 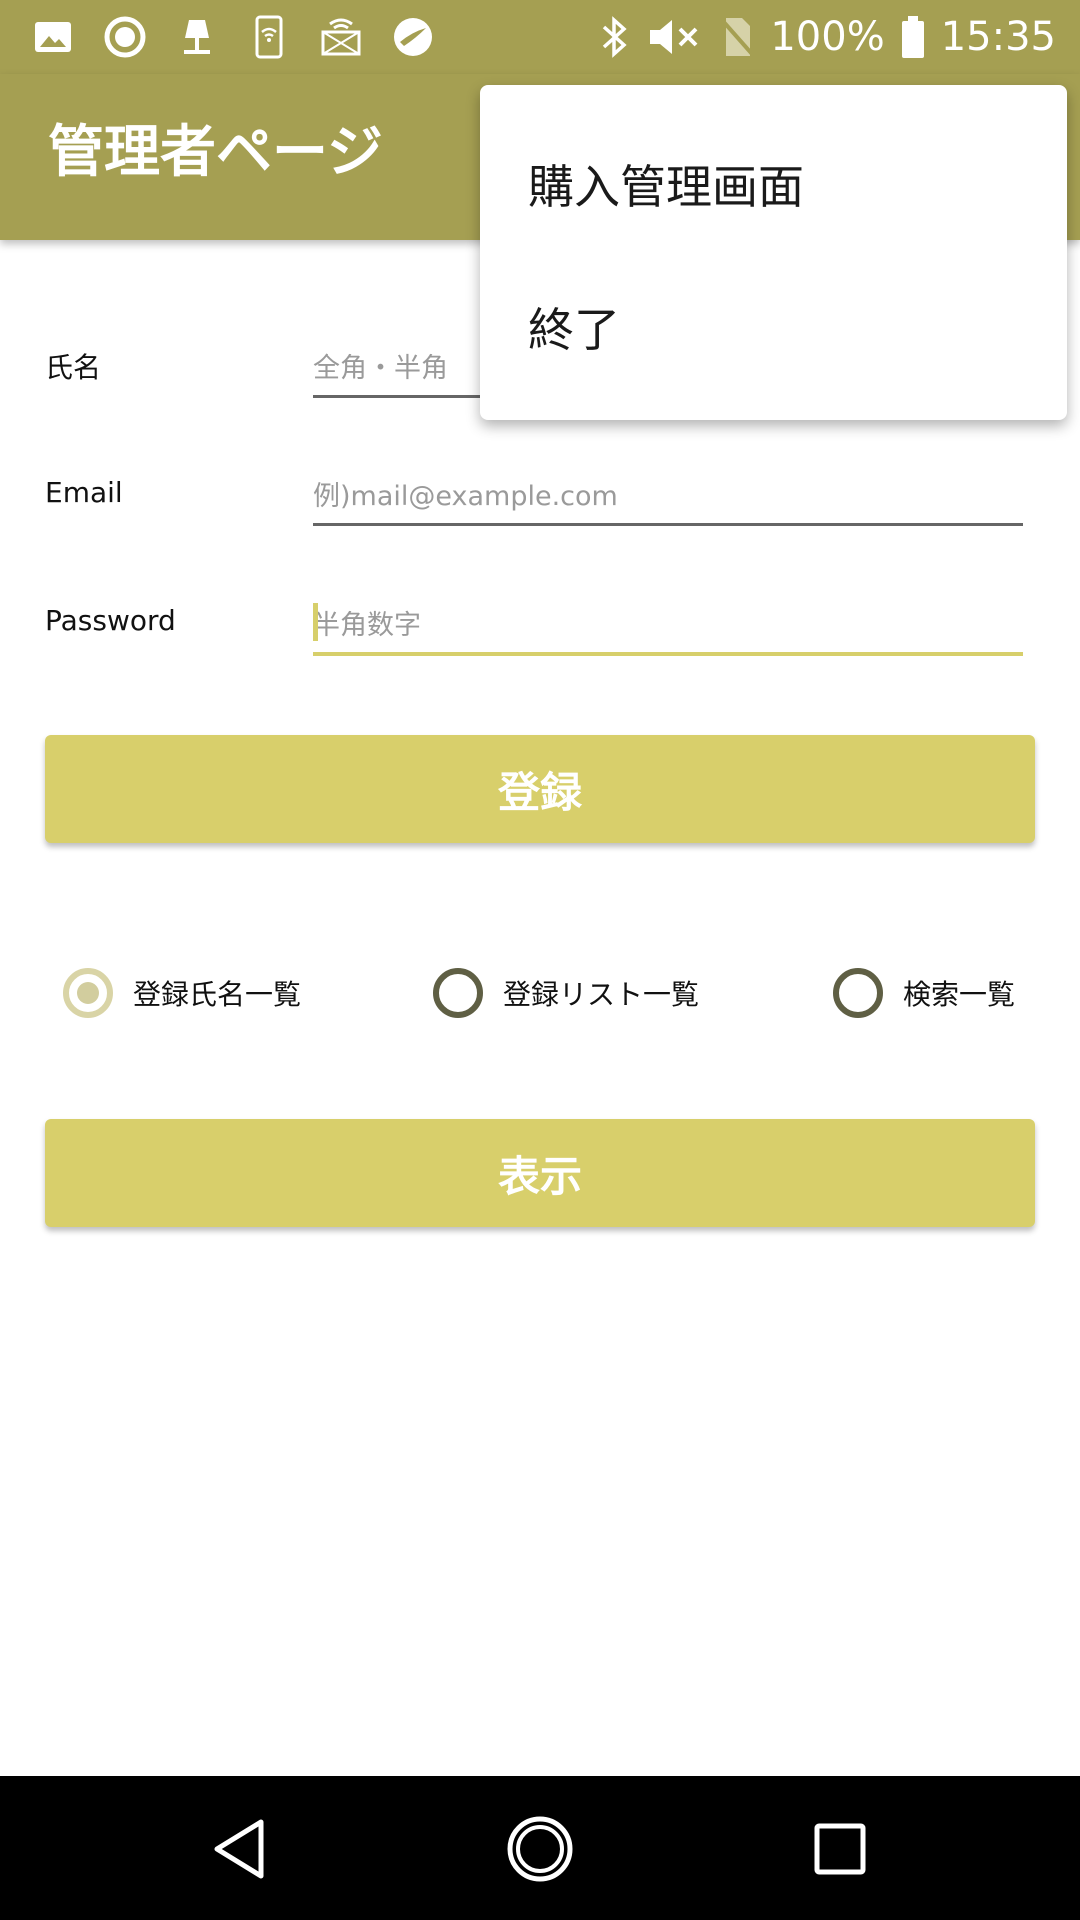 What do you see at coordinates (737, 37) in the screenshot?
I see `no-sim-icon` at bounding box center [737, 37].